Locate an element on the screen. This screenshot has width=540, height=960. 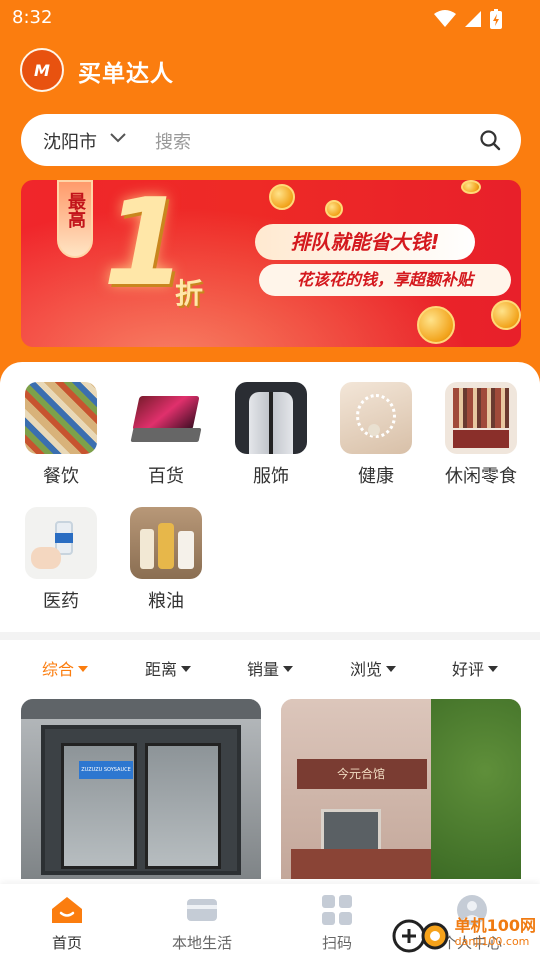
category-snacks: 休闲零食 is located at coordinates (481, 435).